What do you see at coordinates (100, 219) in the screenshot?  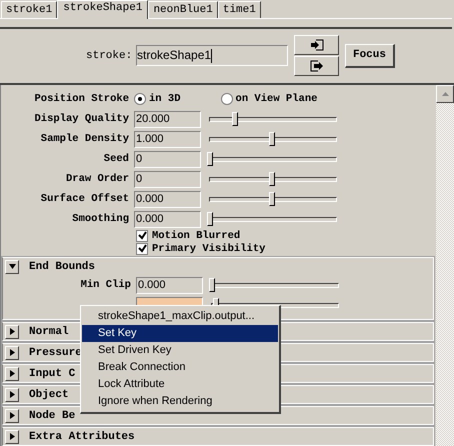 I see `attribute-label: Smoothing` at bounding box center [100, 219].